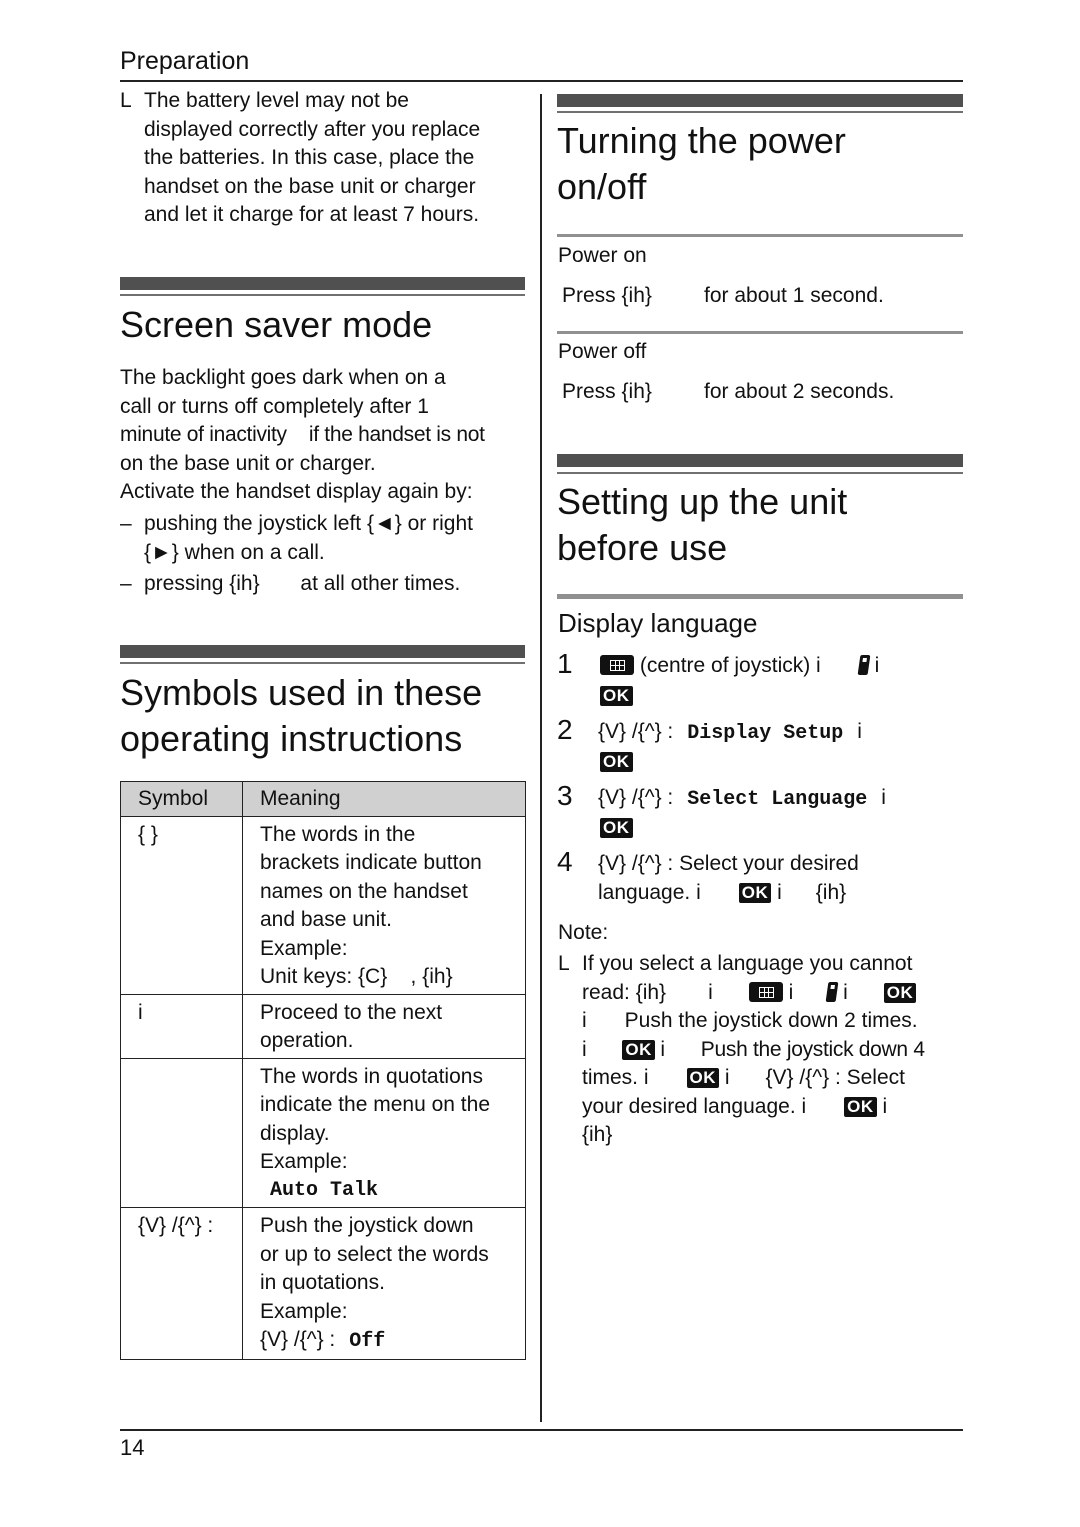 Image resolution: width=1080 pixels, height=1527 pixels. Describe the element at coordinates (794, 295) in the screenshot. I see `power-on-duration: for about 1 second.` at that location.